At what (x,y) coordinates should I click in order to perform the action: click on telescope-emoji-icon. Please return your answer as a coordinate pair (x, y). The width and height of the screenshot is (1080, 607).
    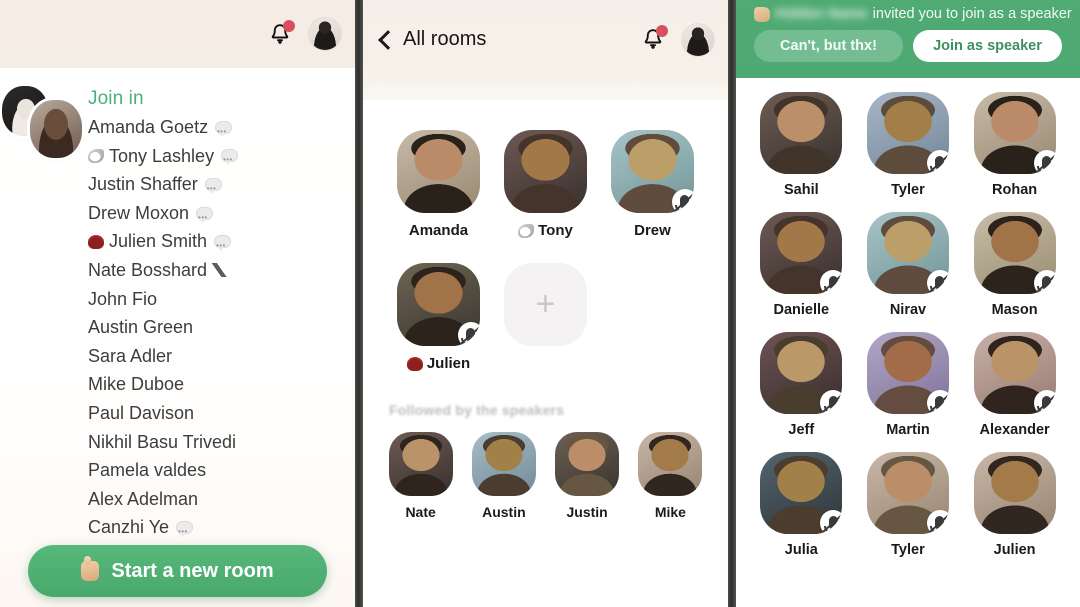
    Looking at the image, I should click on (219, 270).